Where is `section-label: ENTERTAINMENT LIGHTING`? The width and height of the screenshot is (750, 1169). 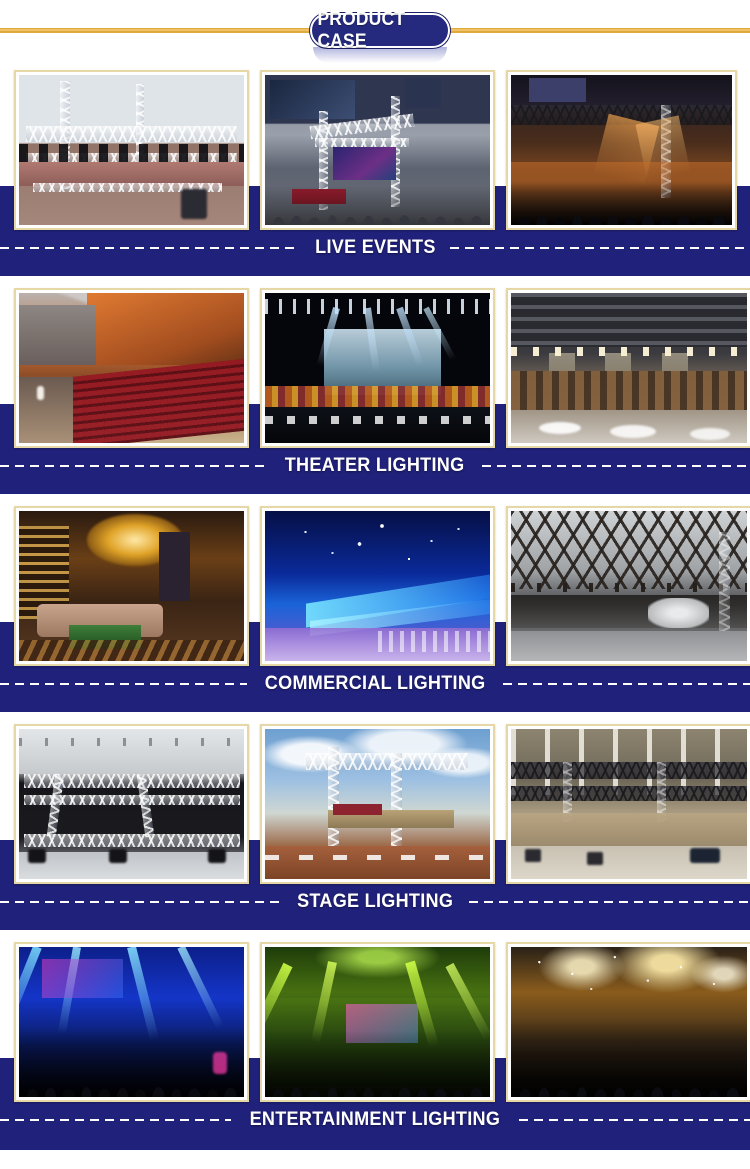
section-label: ENTERTAINMENT LIGHTING is located at coordinates (375, 1119).